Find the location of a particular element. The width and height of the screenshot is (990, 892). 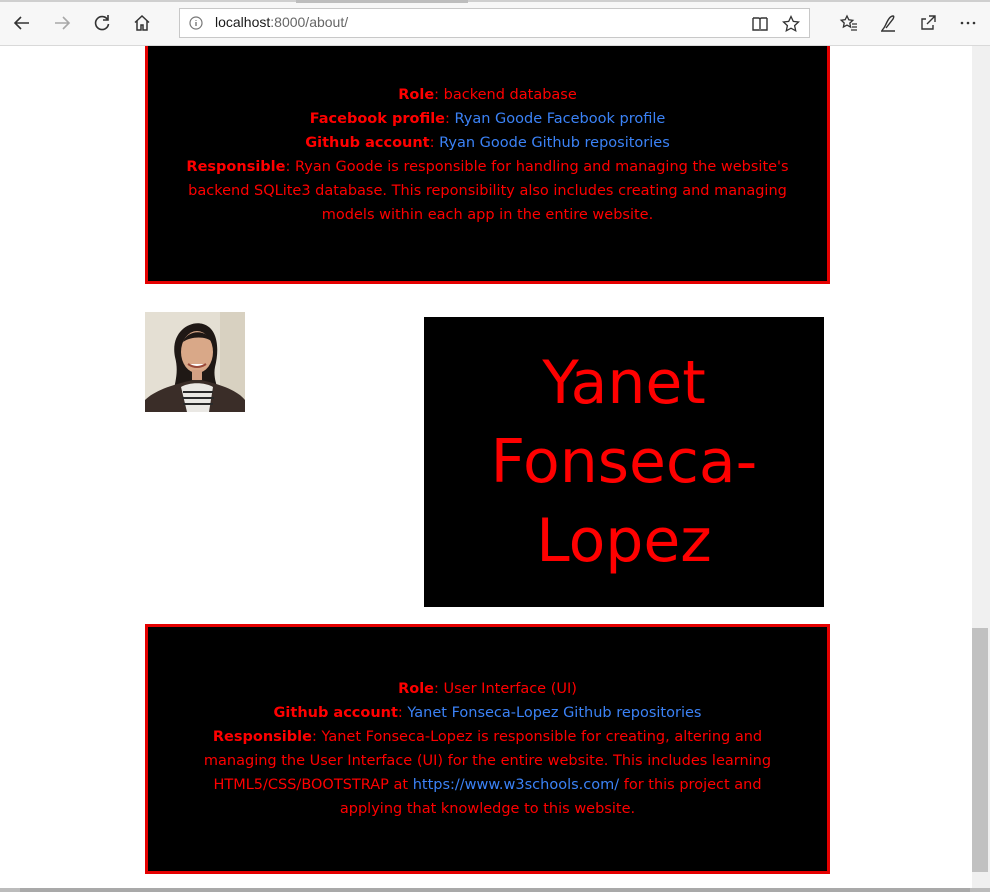

refresh-icon is located at coordinates (102, 23).